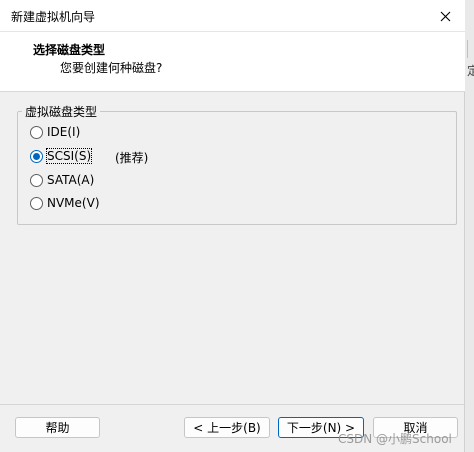 The width and height of the screenshot is (474, 452). What do you see at coordinates (470, 71) in the screenshot?
I see `background-window-glyph: 定` at bounding box center [470, 71].